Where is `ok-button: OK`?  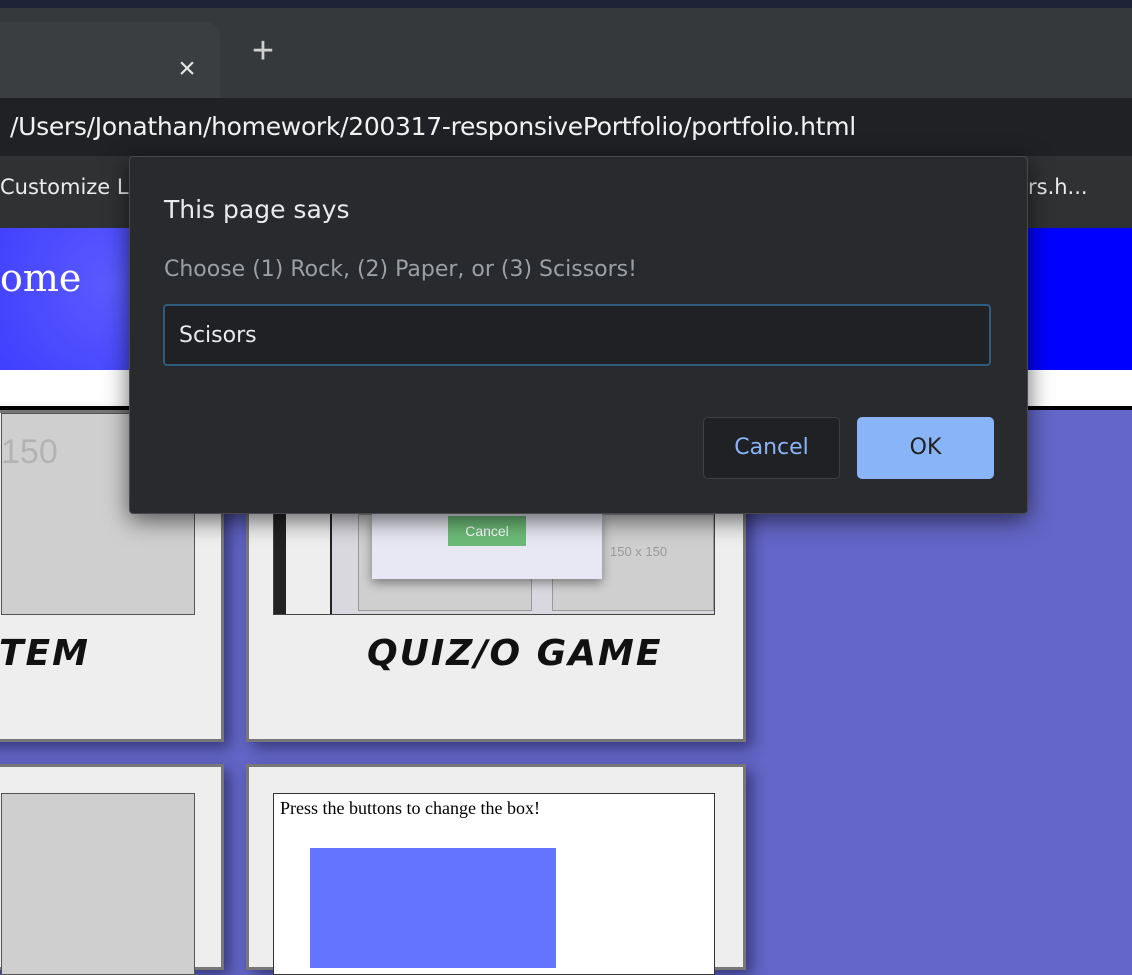 ok-button: OK is located at coordinates (925, 448).